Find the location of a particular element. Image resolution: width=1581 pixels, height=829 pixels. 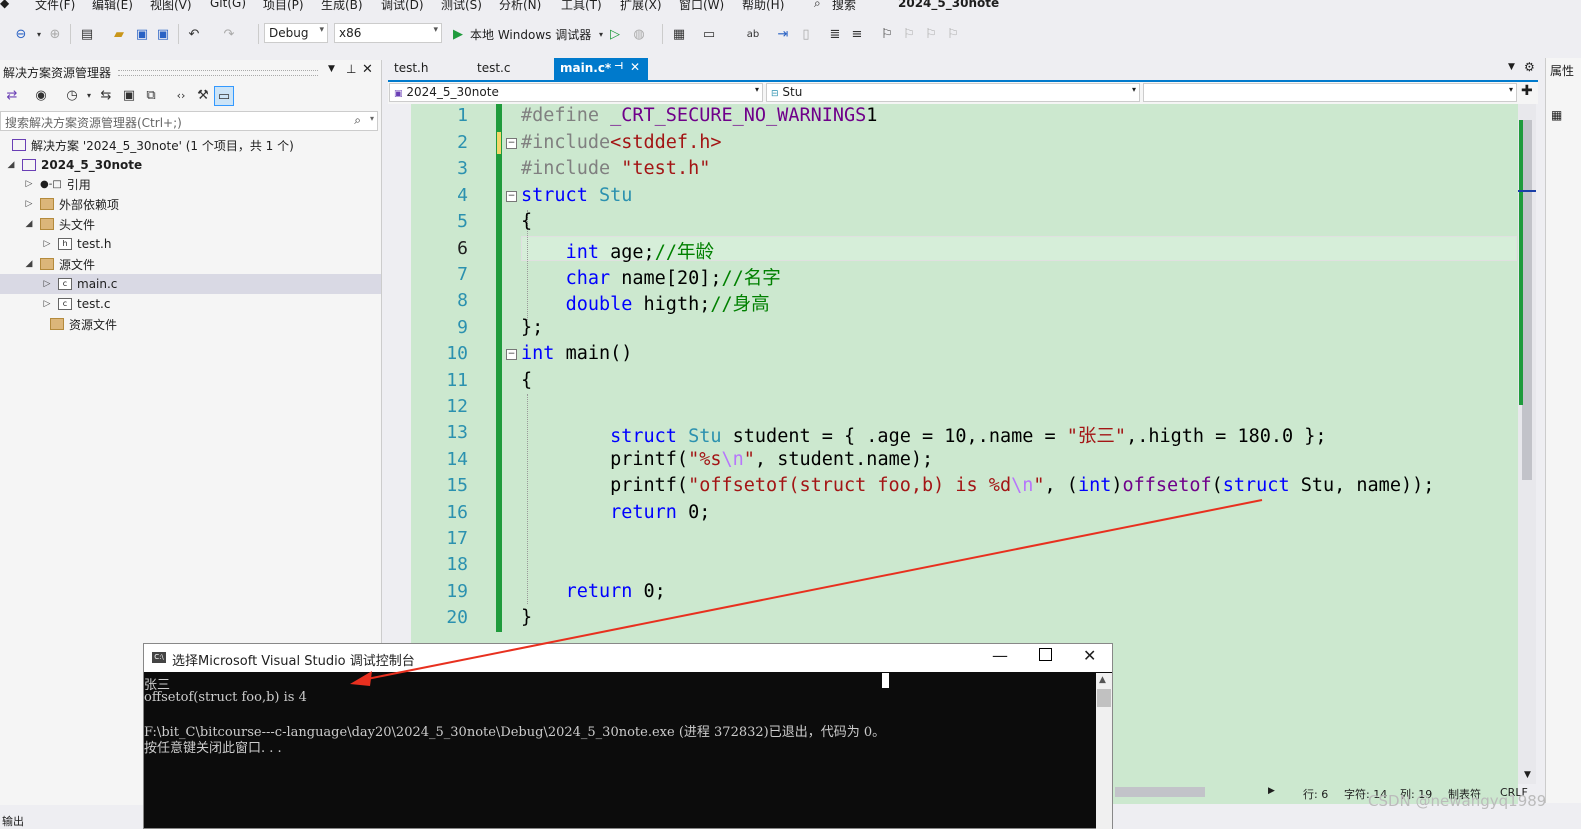

menu-git: Git(G) is located at coordinates (228, 5).